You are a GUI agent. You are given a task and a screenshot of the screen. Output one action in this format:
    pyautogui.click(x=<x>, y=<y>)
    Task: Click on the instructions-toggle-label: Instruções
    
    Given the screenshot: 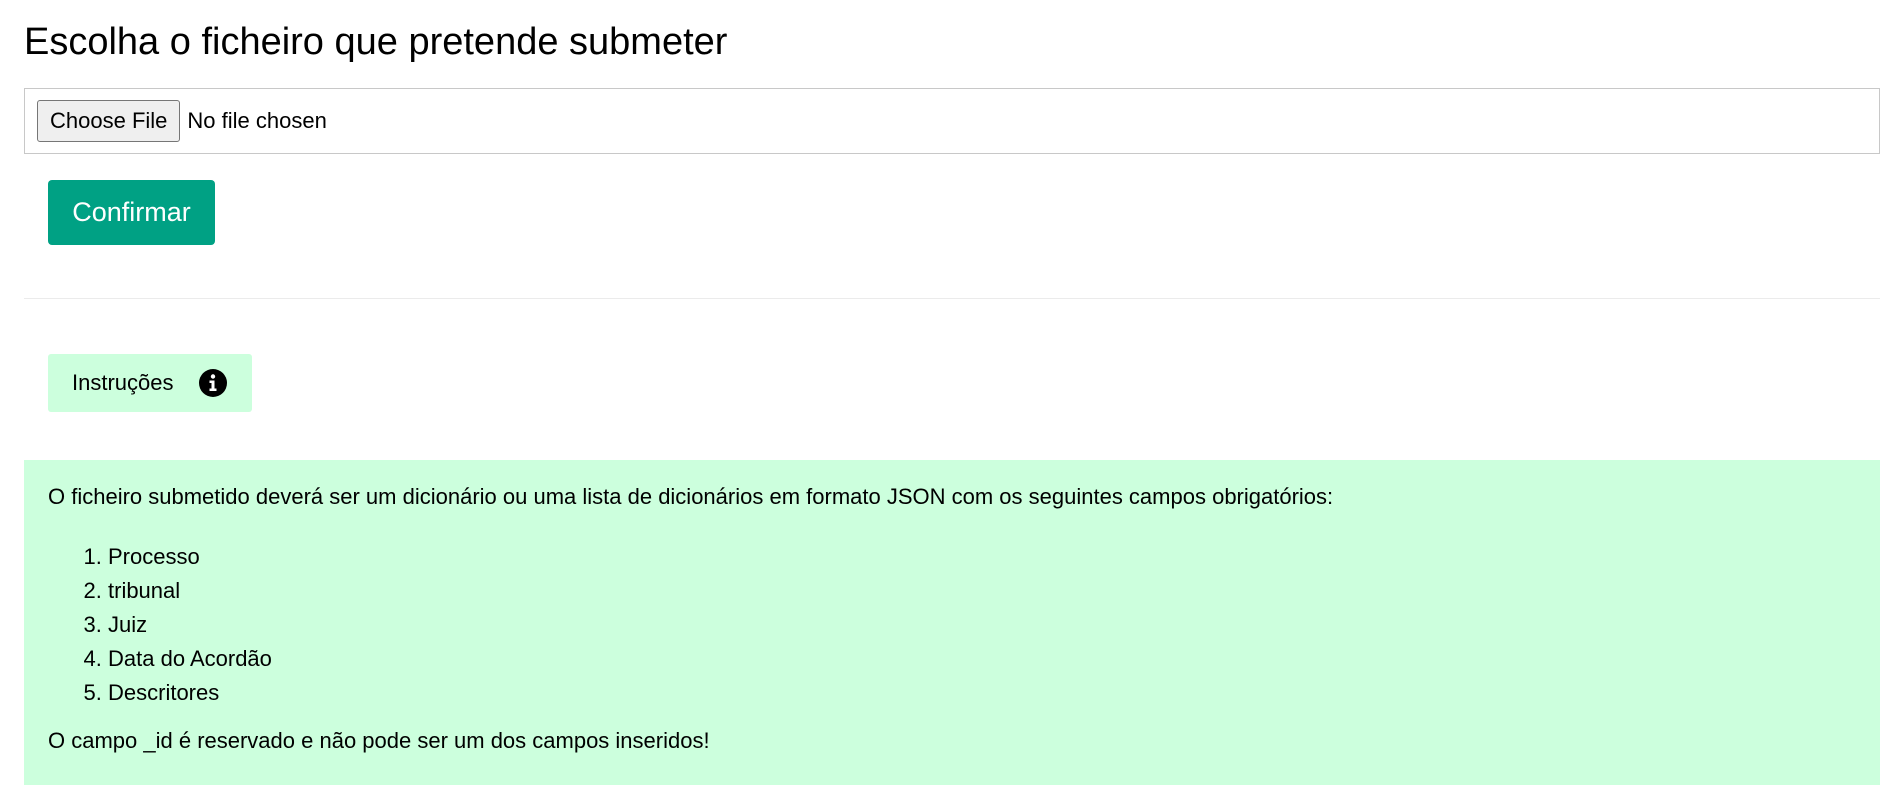 What is the action you would take?
    pyautogui.click(x=123, y=382)
    